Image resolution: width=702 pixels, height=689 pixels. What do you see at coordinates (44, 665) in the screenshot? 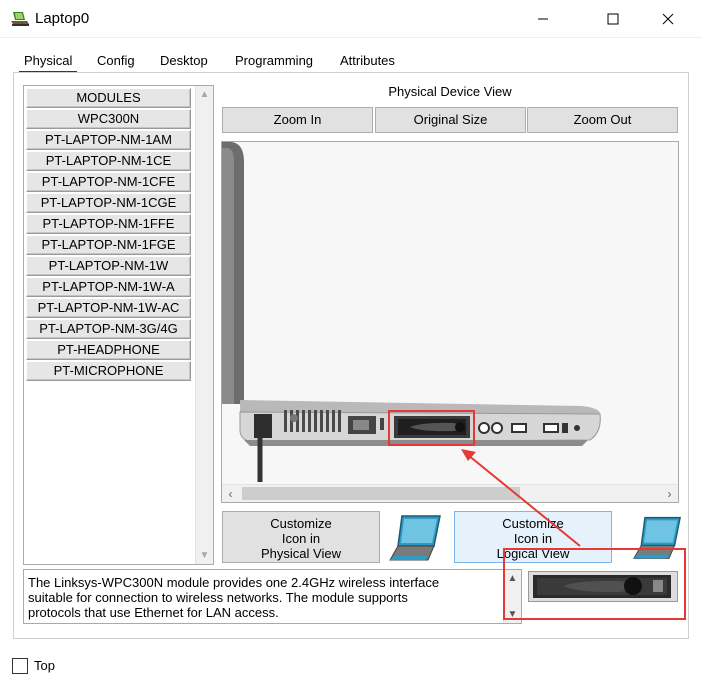
I see `top-label: Top` at bounding box center [44, 665].